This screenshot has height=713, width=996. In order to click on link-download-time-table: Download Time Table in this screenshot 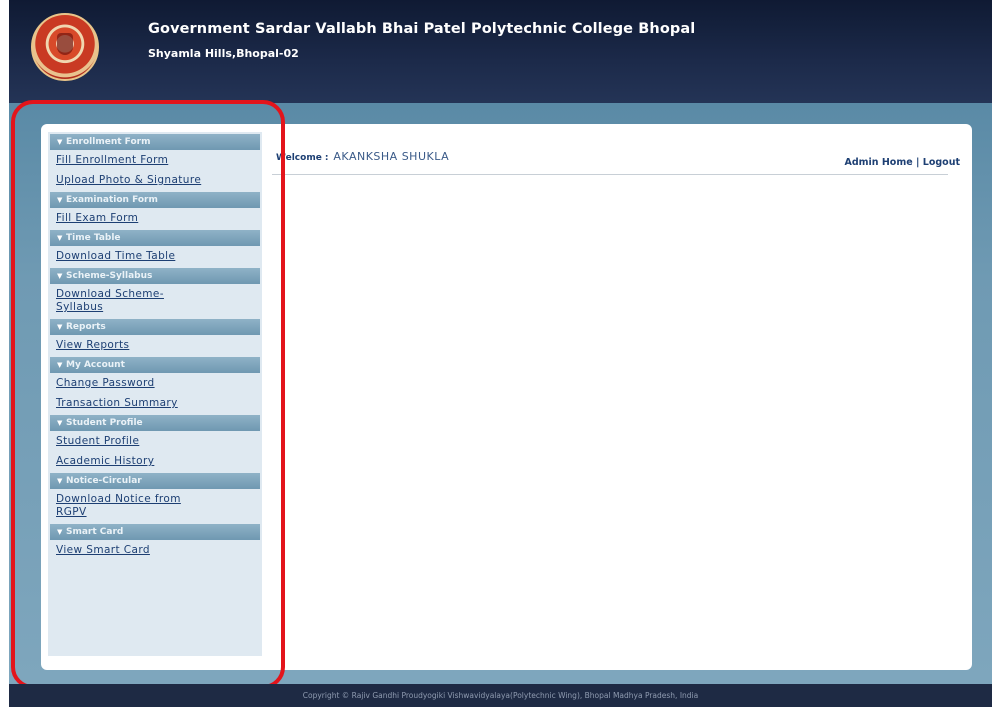, I will do `click(155, 256)`.